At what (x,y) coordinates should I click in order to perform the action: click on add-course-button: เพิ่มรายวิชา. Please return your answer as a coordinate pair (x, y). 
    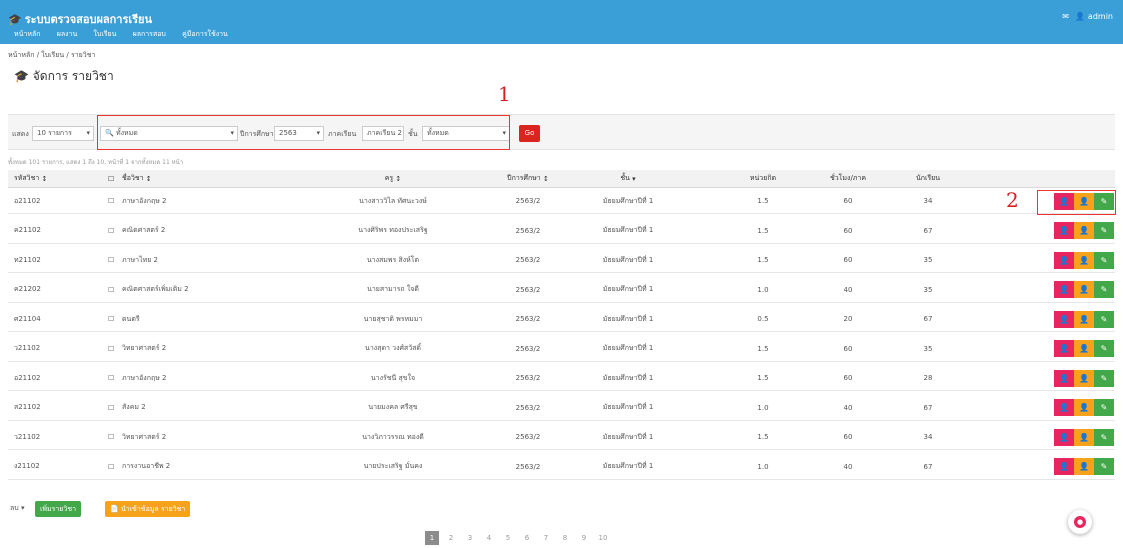
    Looking at the image, I should click on (58, 509).